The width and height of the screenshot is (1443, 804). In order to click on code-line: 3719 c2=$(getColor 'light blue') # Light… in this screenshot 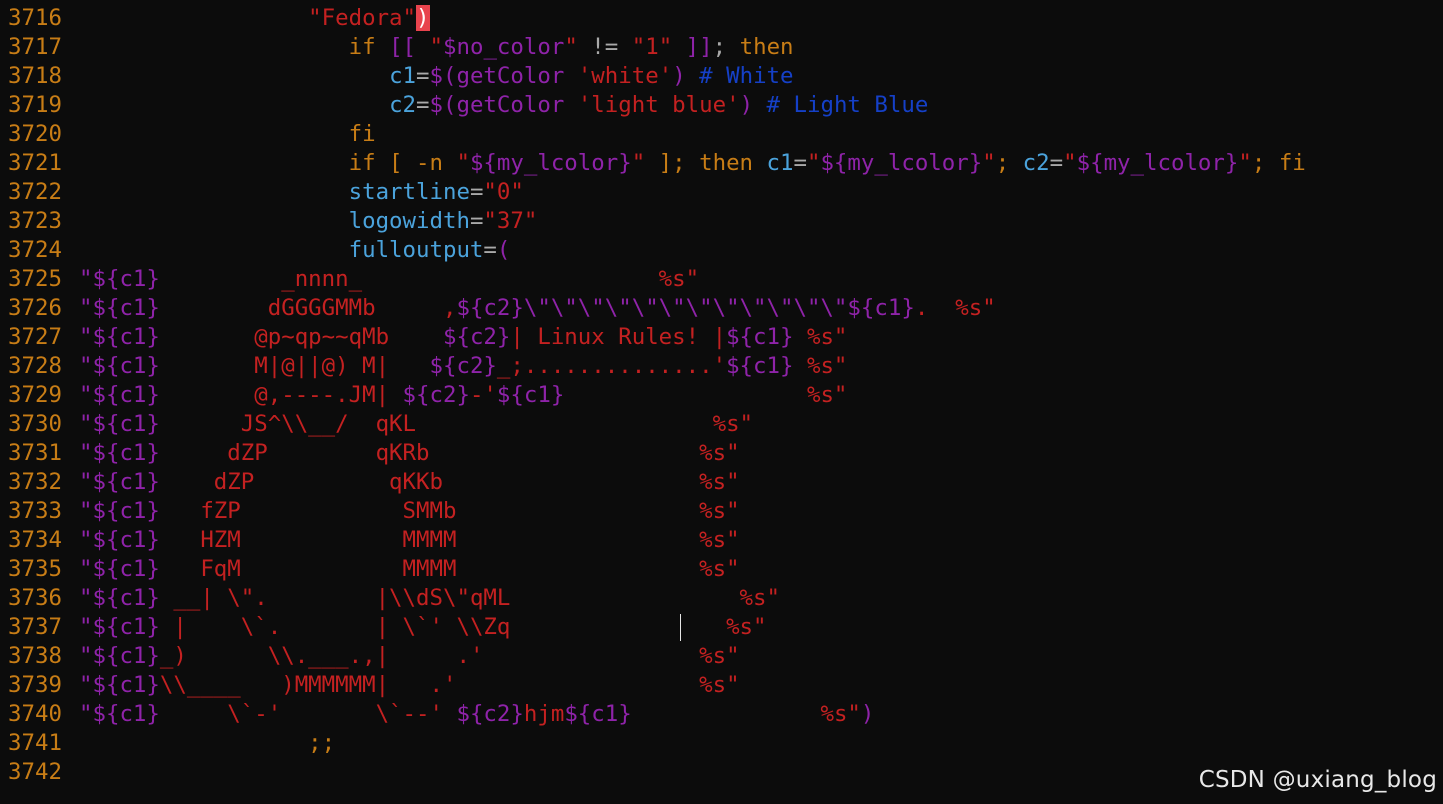, I will do `click(721, 105)`.